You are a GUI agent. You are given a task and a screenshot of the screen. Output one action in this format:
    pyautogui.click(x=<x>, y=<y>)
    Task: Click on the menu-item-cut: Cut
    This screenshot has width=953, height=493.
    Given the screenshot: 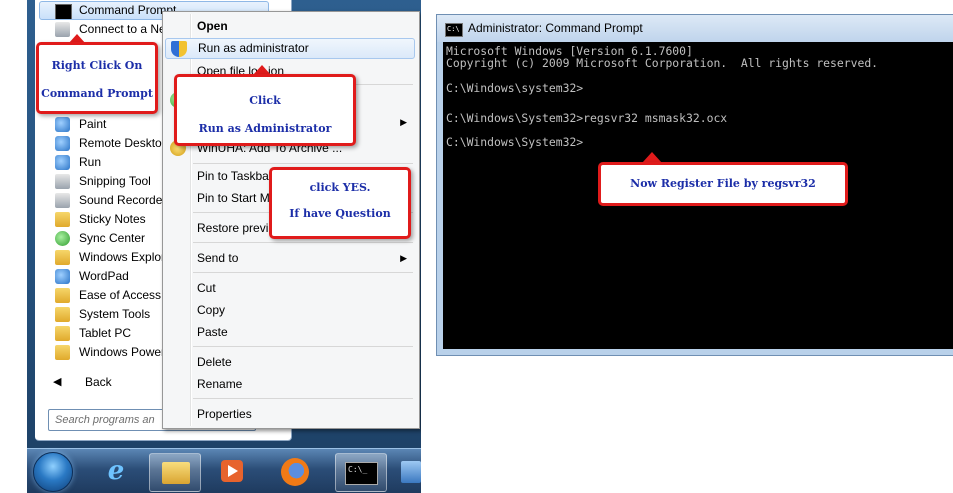 What is the action you would take?
    pyautogui.click(x=290, y=288)
    